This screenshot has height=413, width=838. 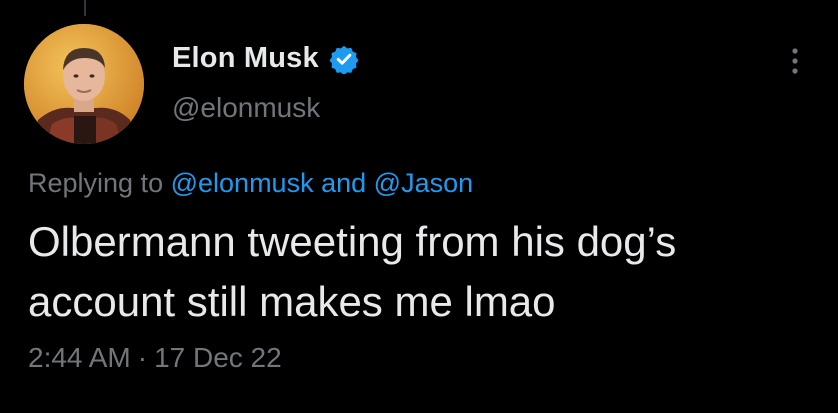 What do you see at coordinates (85, 8) in the screenshot?
I see `thread-connector-line` at bounding box center [85, 8].